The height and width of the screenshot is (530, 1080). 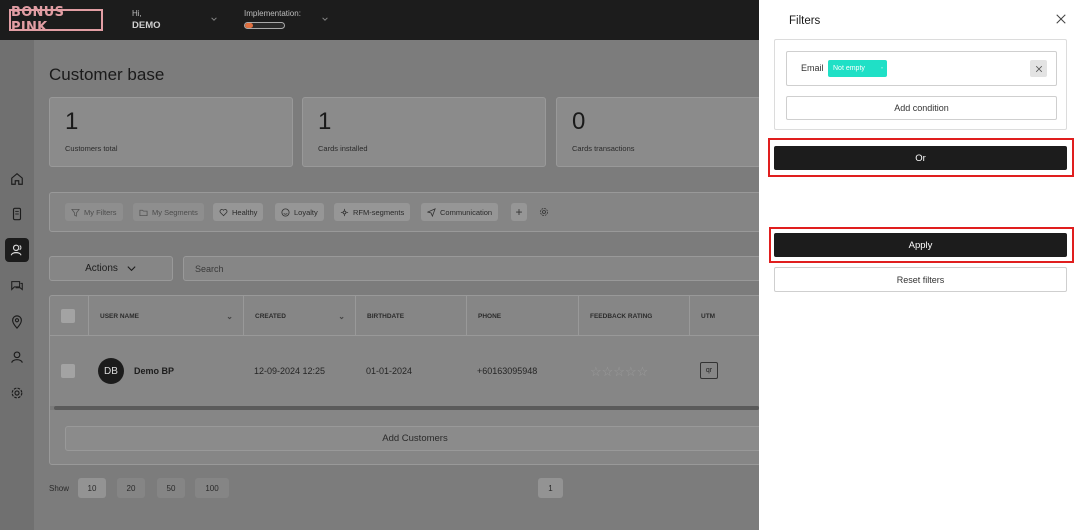 I want to click on gear-icon, so click(x=544, y=212).